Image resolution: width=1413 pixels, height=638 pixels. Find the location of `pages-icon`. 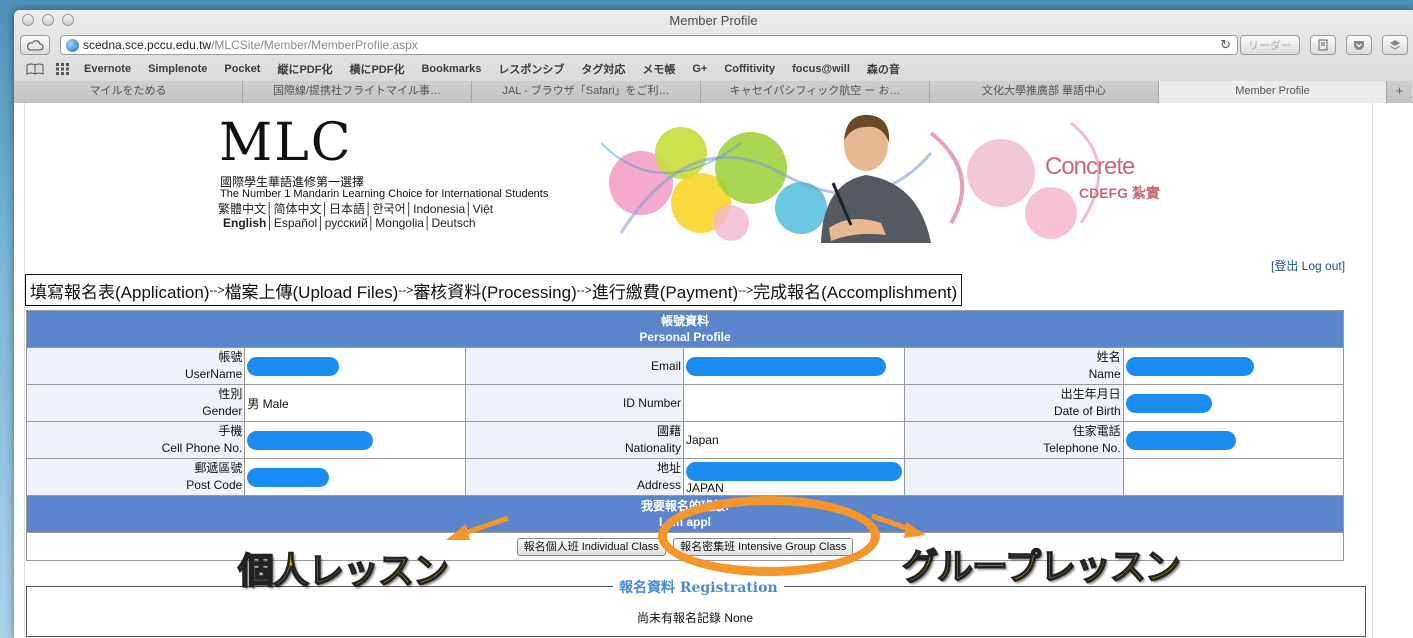

pages-icon is located at coordinates (1323, 45).